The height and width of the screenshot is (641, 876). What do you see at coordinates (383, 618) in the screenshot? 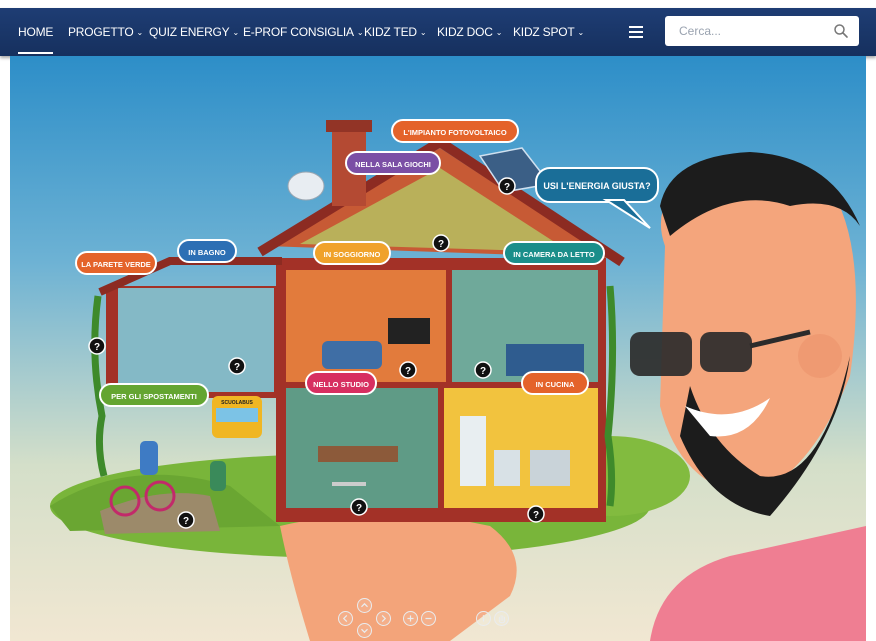
I see `pan-right-icon` at bounding box center [383, 618].